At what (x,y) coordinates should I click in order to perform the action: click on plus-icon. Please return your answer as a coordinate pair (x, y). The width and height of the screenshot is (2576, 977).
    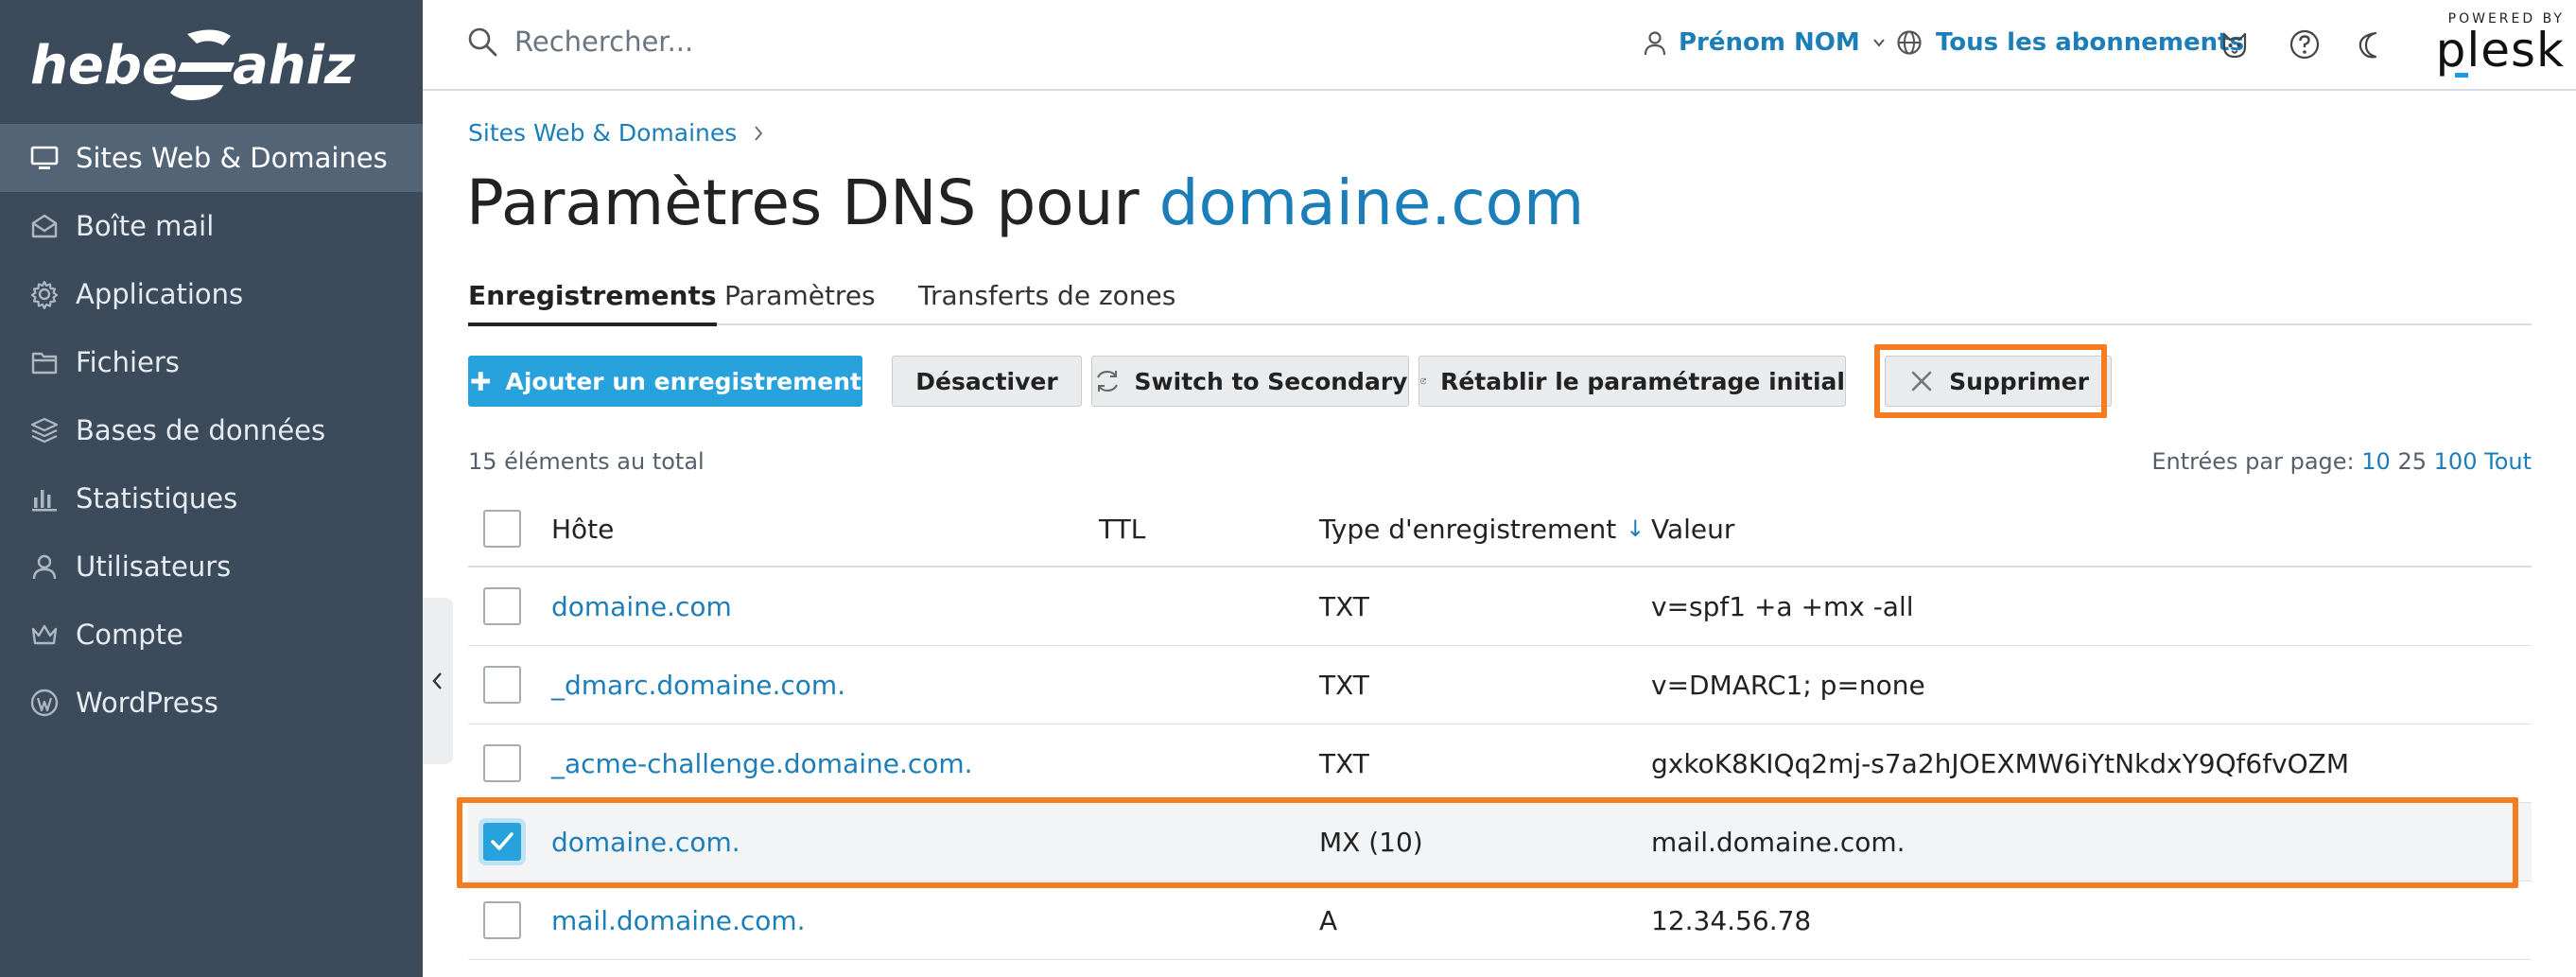
    Looking at the image, I should click on (481, 381).